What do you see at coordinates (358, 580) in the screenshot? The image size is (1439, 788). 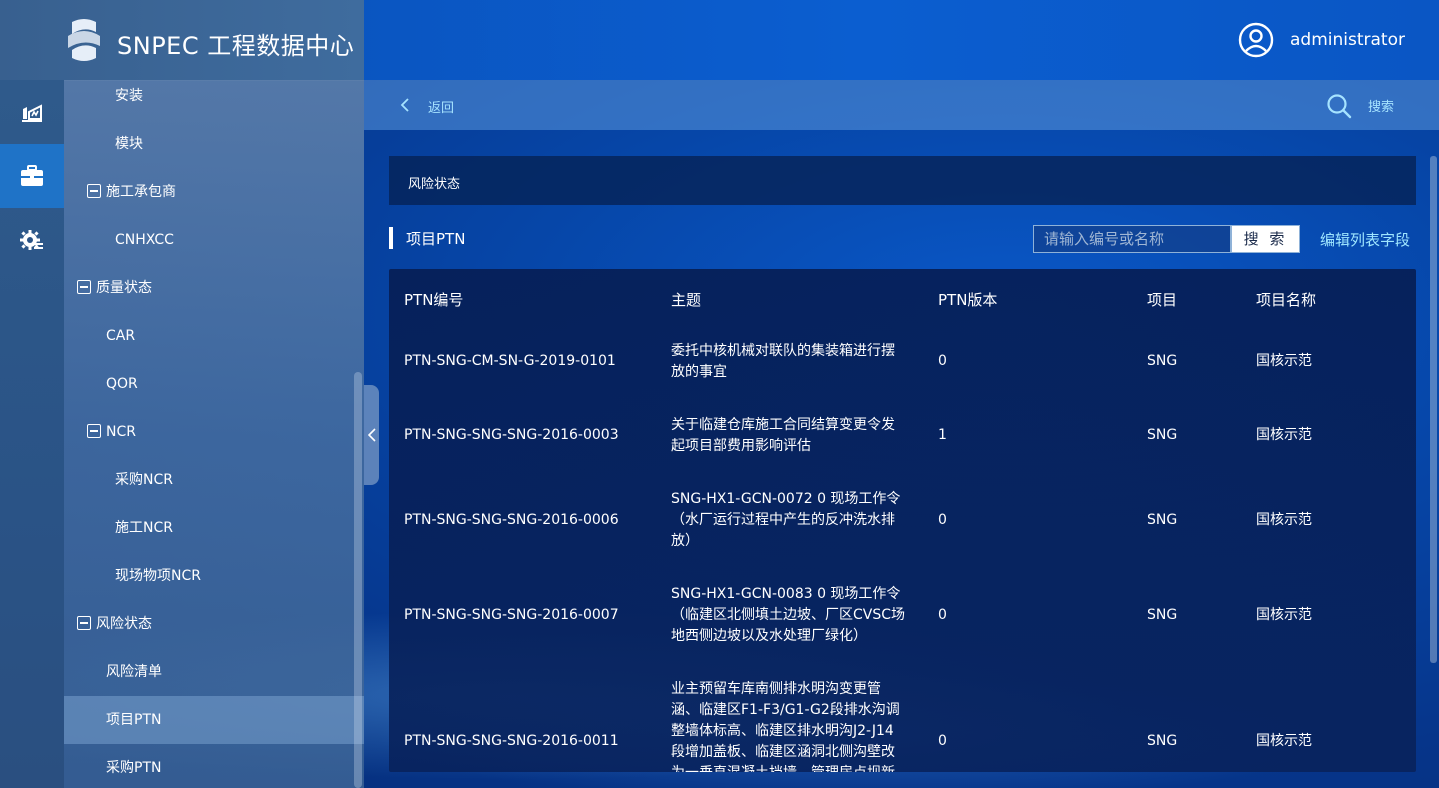 I see `tree-scrollbar` at bounding box center [358, 580].